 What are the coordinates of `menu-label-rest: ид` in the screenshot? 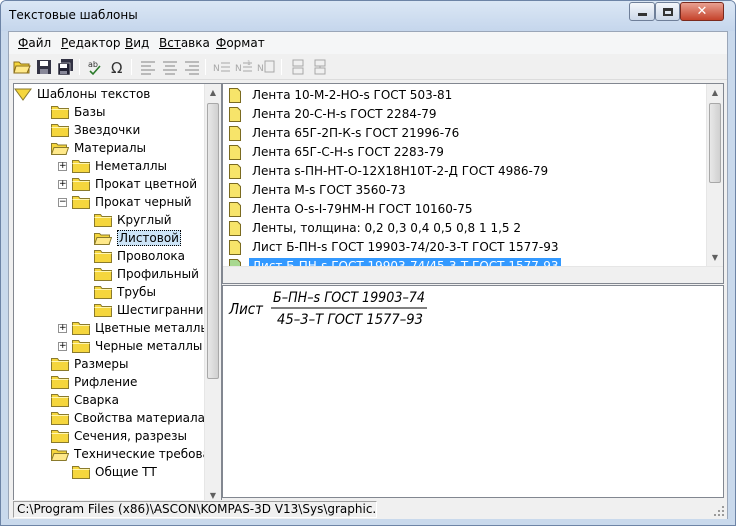 It's located at (141, 43).